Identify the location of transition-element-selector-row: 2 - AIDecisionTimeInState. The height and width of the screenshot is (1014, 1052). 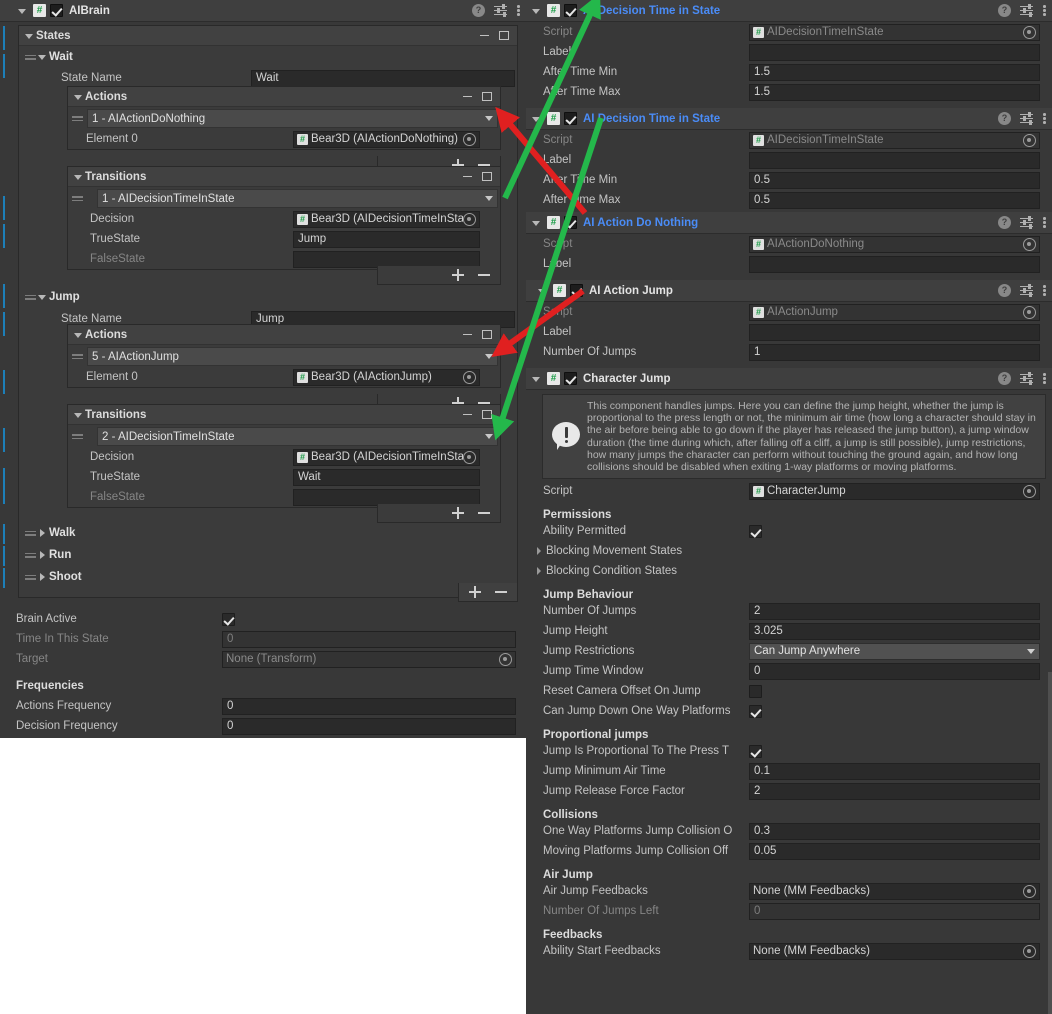
(284, 436).